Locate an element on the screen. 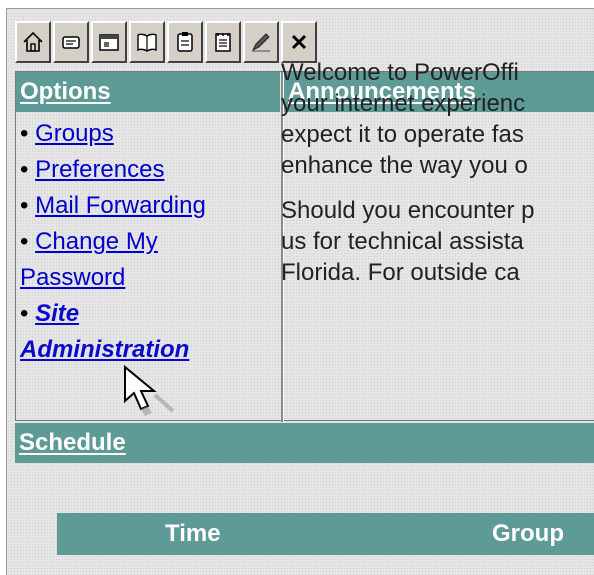 This screenshot has width=594, height=575. notepad-icon is located at coordinates (223, 42).